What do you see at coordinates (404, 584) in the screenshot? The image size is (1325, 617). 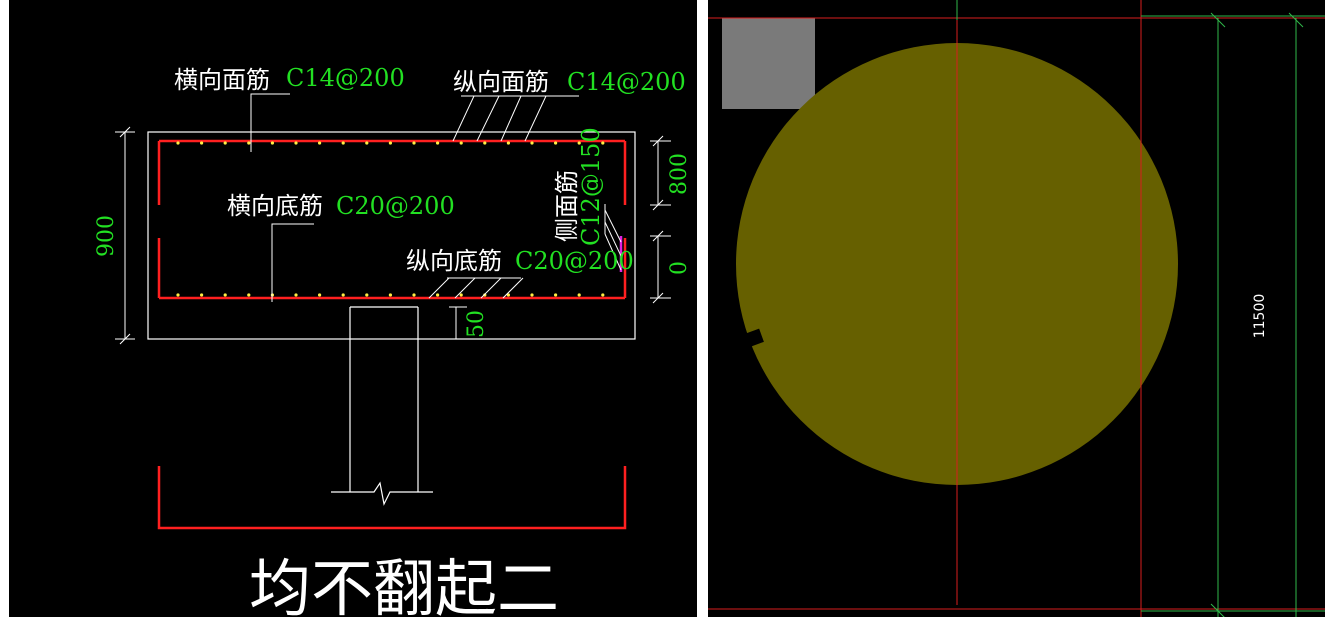 I see `caption: 均不翻起二` at bounding box center [404, 584].